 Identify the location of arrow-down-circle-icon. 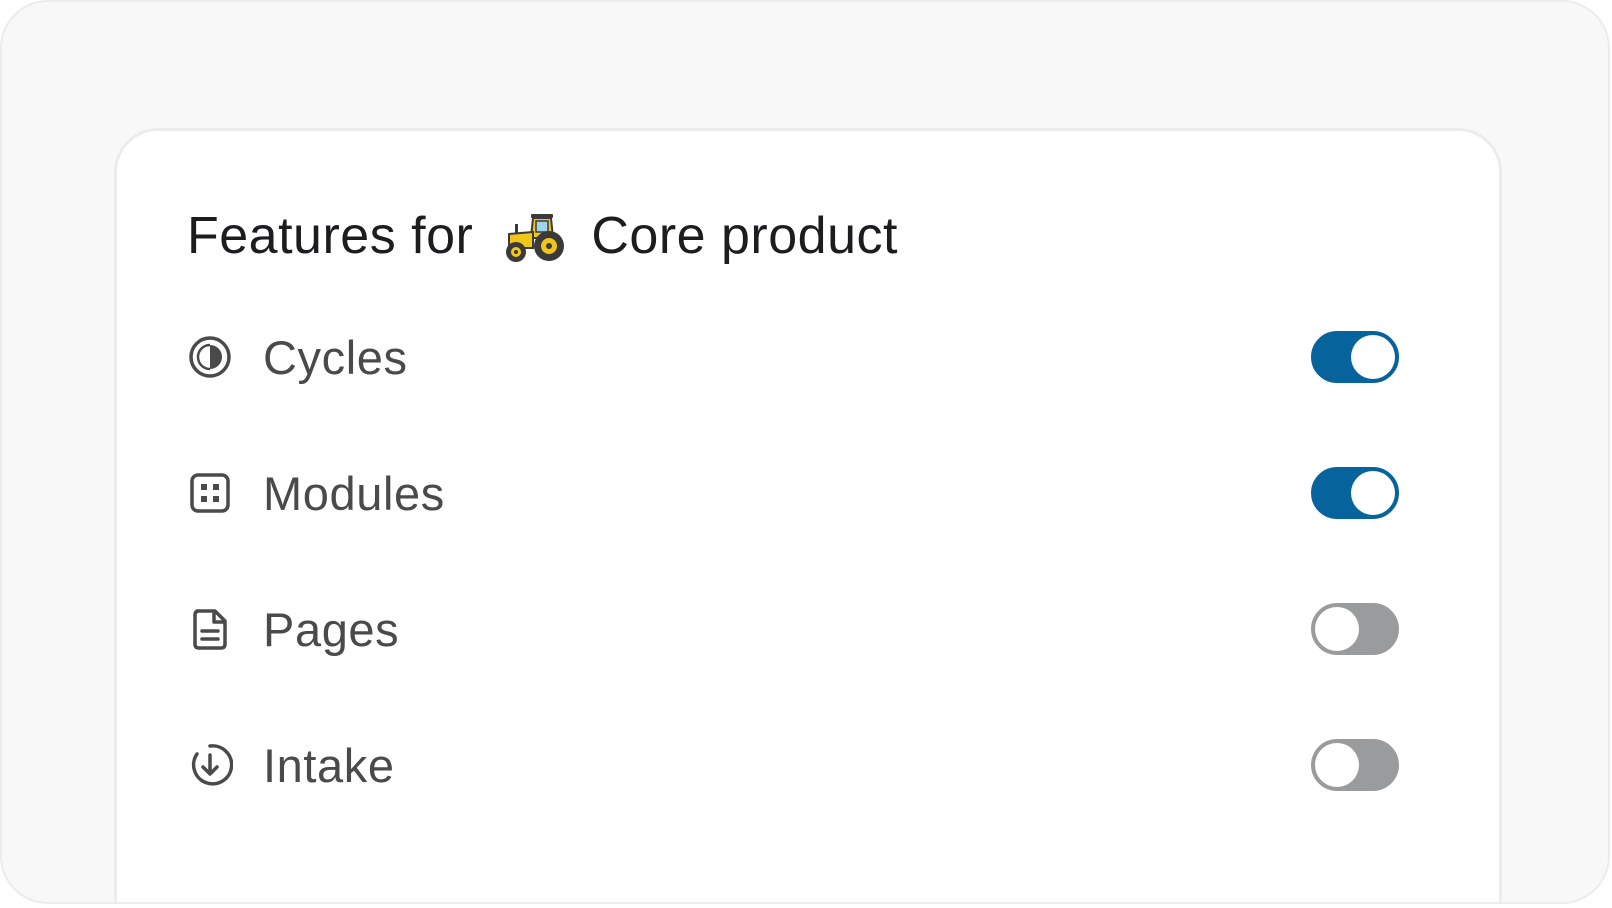
(210, 765).